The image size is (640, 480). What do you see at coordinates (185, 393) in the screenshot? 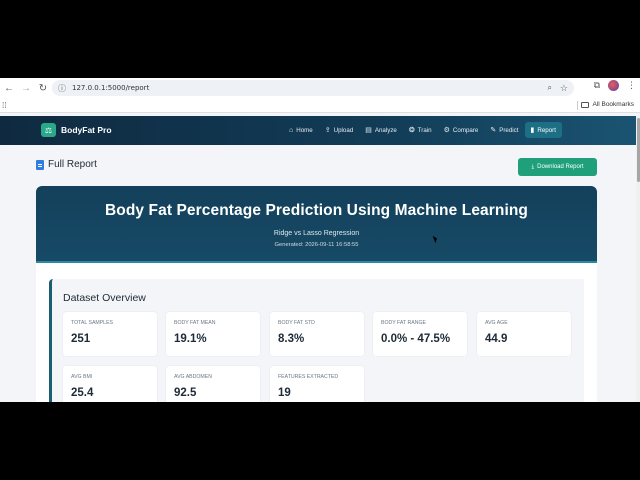
I see `stat-value: 92.5` at bounding box center [185, 393].